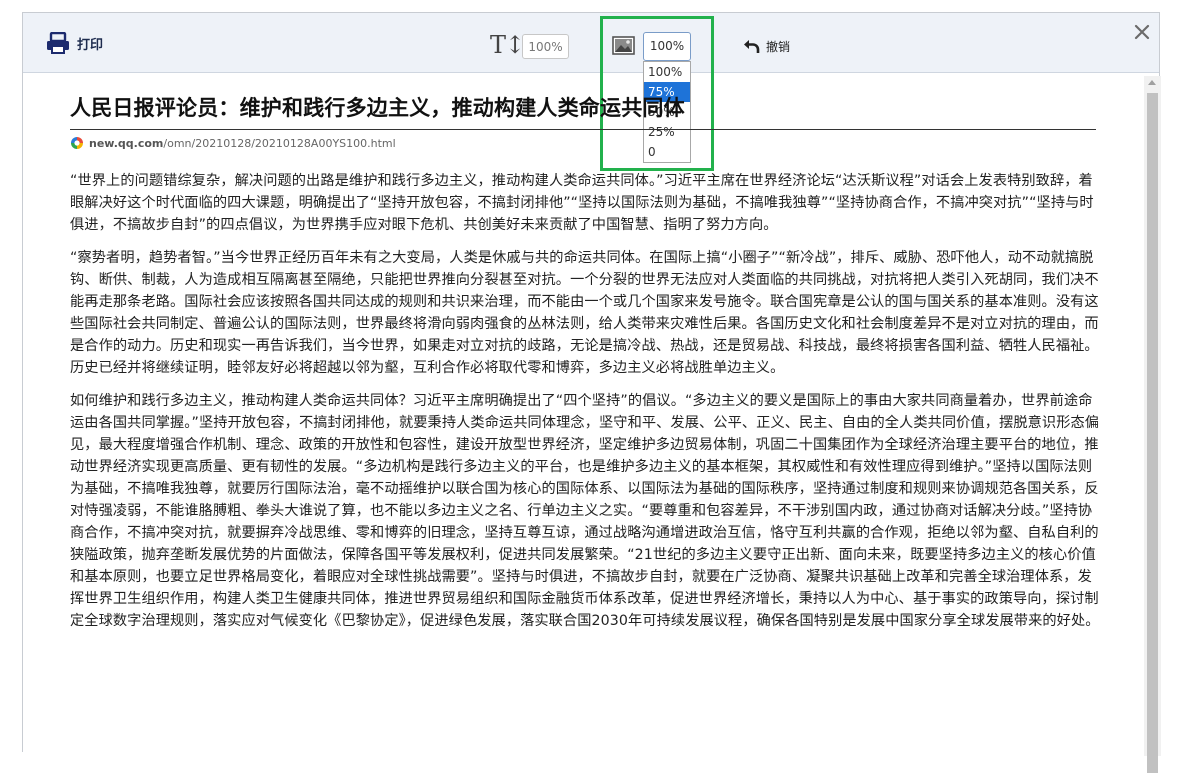  Describe the element at coordinates (126, 143) in the screenshot. I see `source-domain: new.qq.com` at that location.